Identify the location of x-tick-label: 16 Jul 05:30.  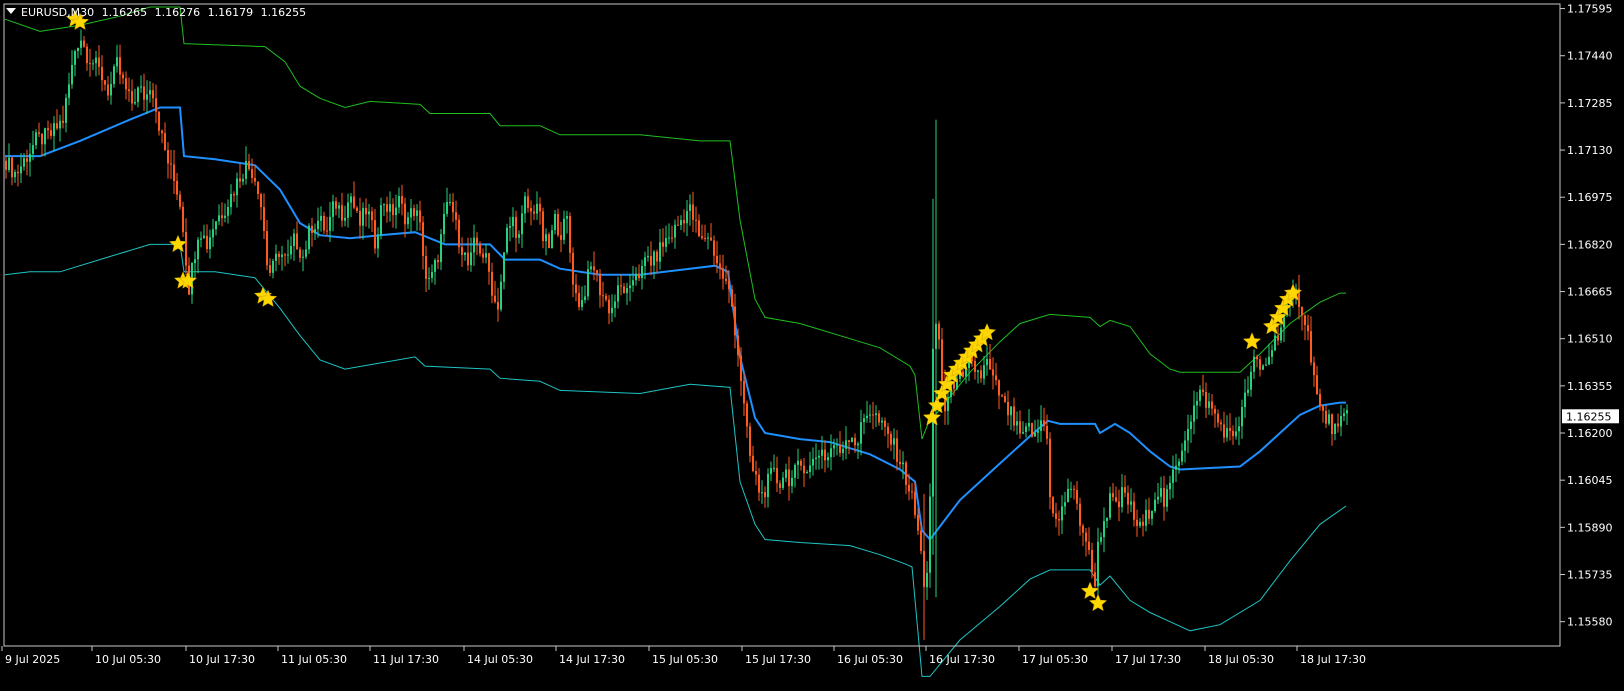
(870, 659).